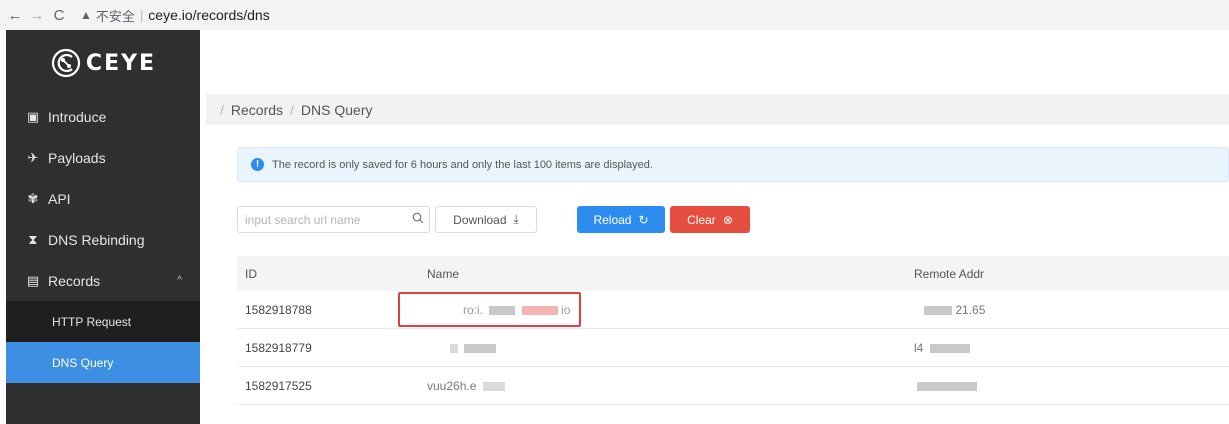 Image resolution: width=1229 pixels, height=424 pixels. I want to click on clear-button: Clear ⊗, so click(710, 219).